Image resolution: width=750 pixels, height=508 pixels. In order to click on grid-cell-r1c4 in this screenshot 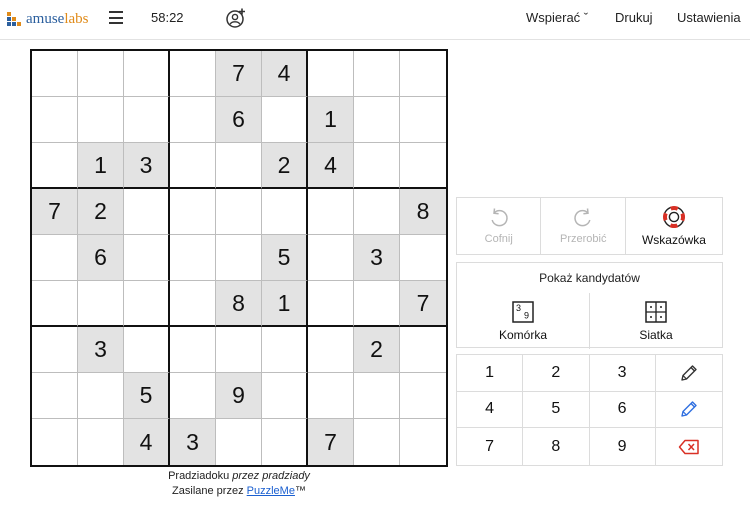, I will do `click(193, 74)`.